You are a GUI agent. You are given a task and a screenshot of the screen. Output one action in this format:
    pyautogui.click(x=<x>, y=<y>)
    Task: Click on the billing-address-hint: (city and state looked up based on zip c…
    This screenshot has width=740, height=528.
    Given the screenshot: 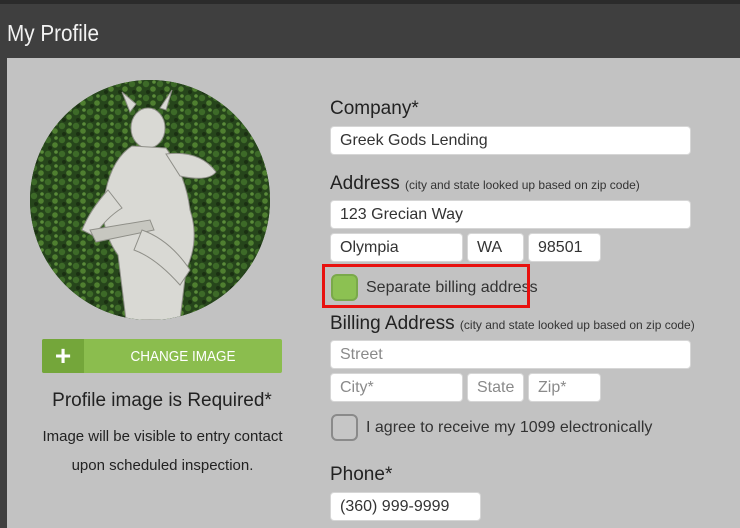 What is the action you would take?
    pyautogui.click(x=577, y=325)
    